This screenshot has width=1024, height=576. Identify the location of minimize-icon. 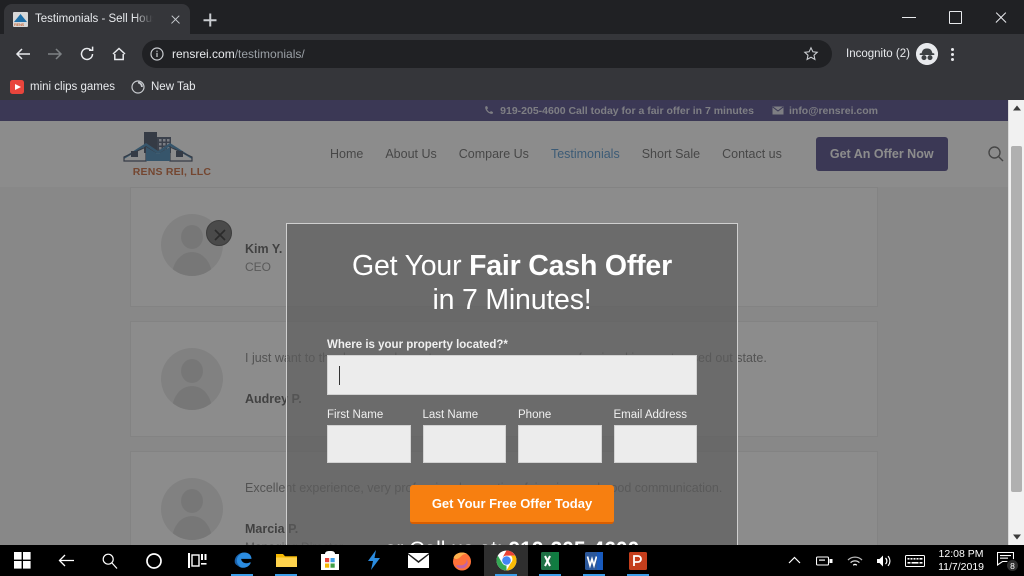
(909, 17).